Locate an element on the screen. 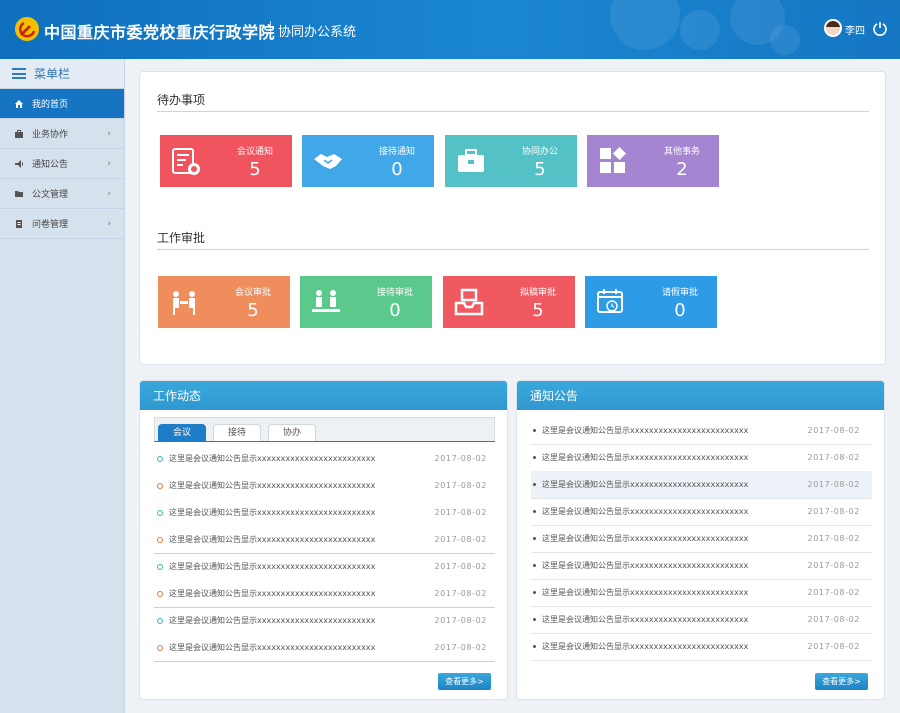 The height and width of the screenshot is (713, 900). sidebar-item-label: 业务协作 is located at coordinates (50, 135).